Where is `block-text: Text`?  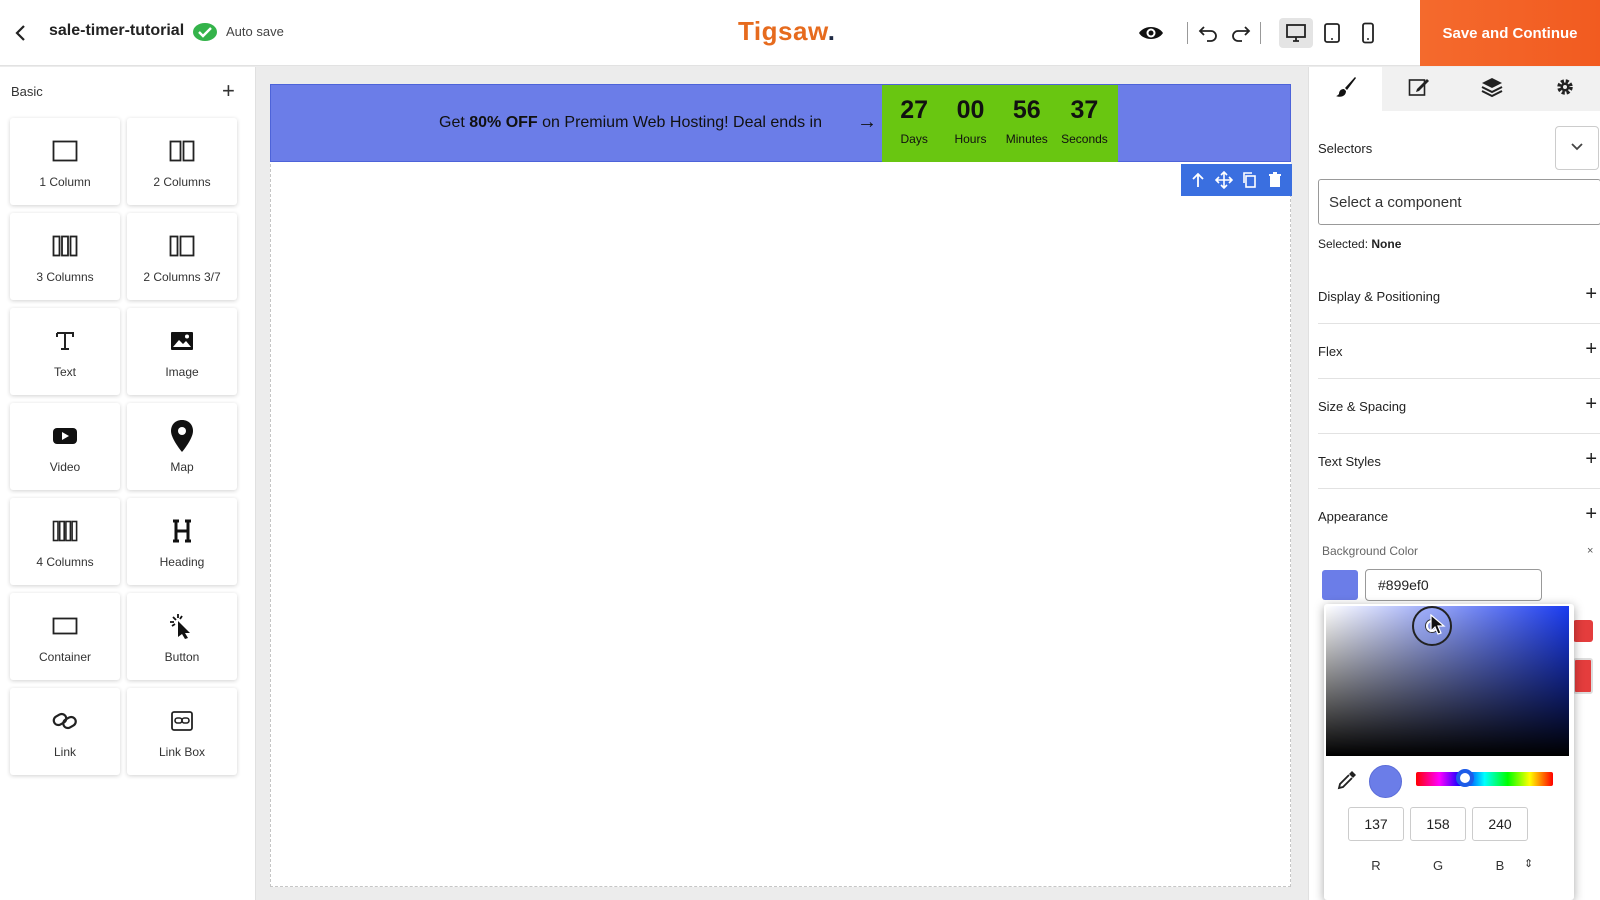 block-text: Text is located at coordinates (65, 351).